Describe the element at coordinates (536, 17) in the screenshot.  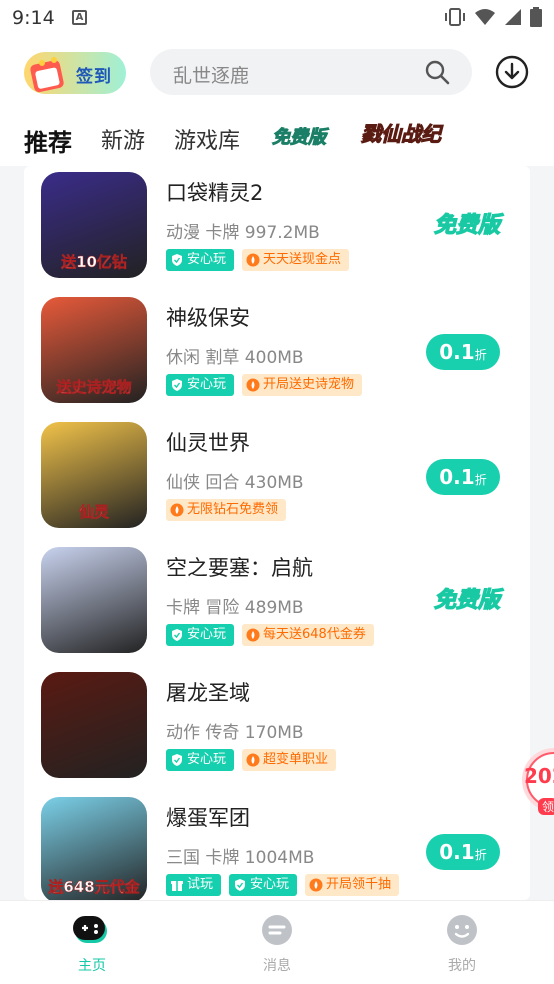
I see `battery-icon` at that location.